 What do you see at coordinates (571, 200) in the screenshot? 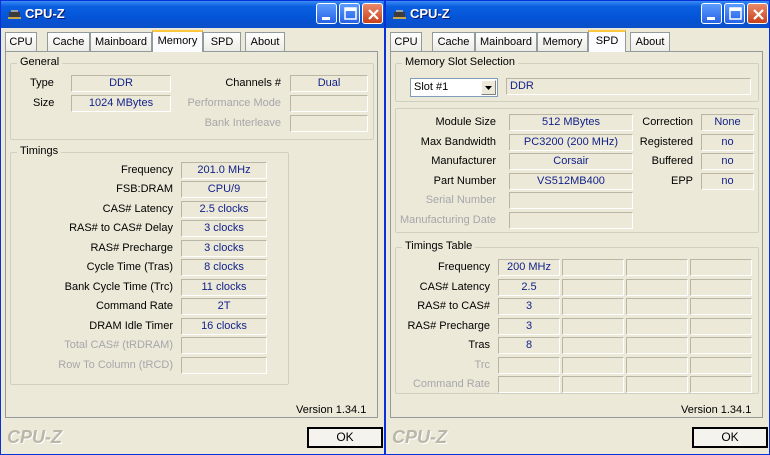
I see `serial-number-value` at bounding box center [571, 200].